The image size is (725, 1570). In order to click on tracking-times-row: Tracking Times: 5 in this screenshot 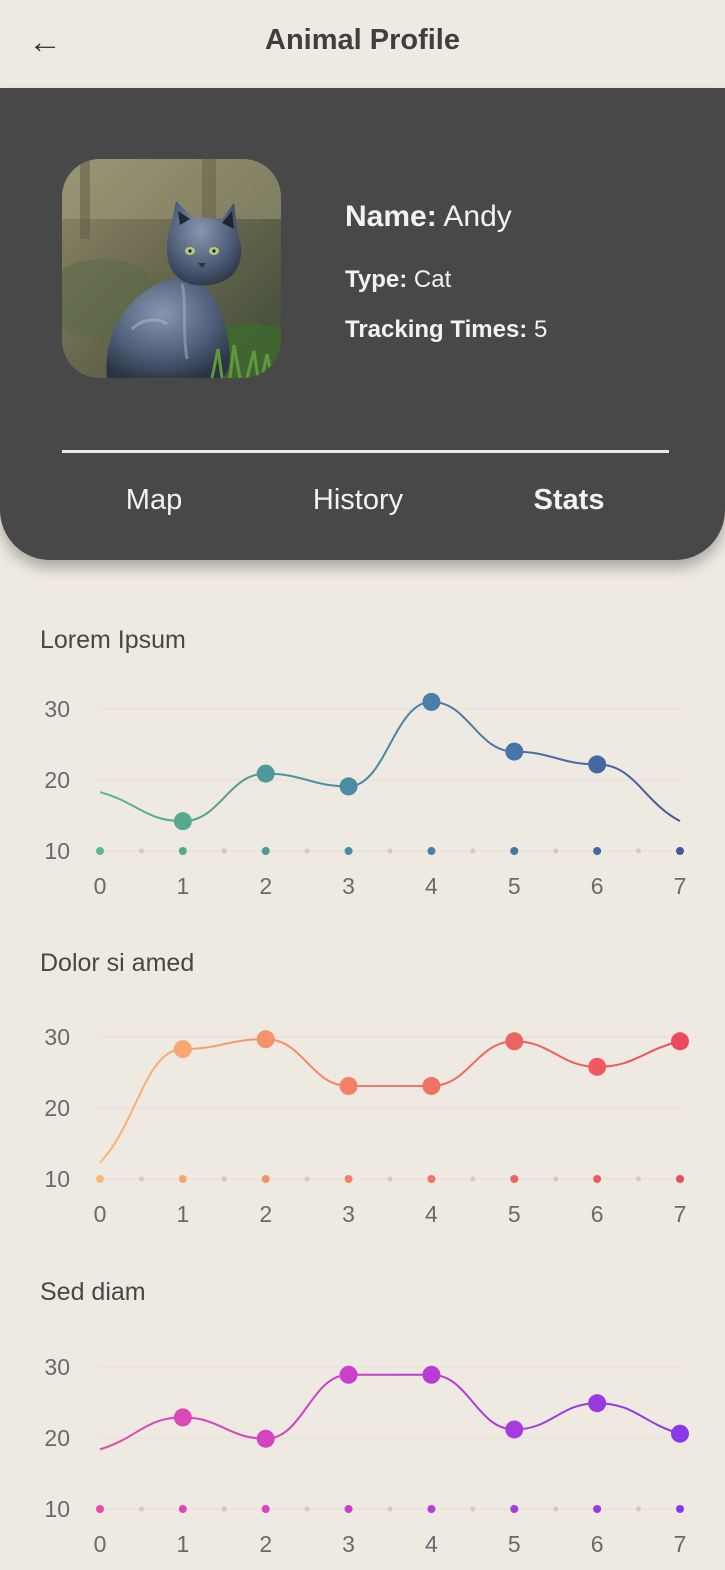, I will do `click(446, 330)`.